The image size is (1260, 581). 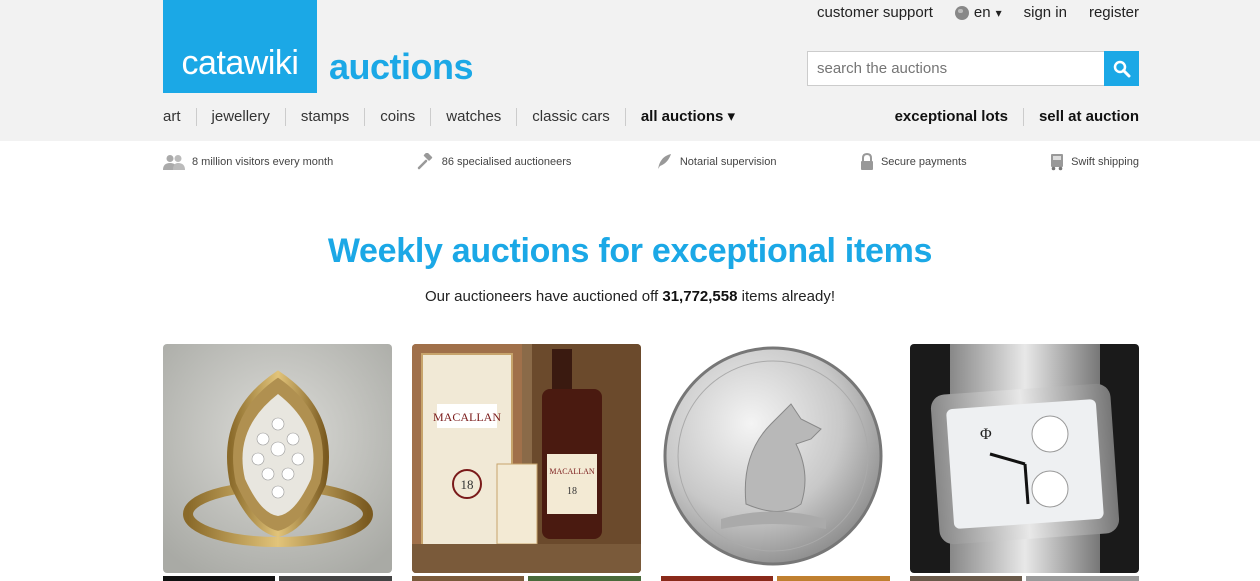 What do you see at coordinates (866, 161) in the screenshot?
I see `lock-icon` at bounding box center [866, 161].